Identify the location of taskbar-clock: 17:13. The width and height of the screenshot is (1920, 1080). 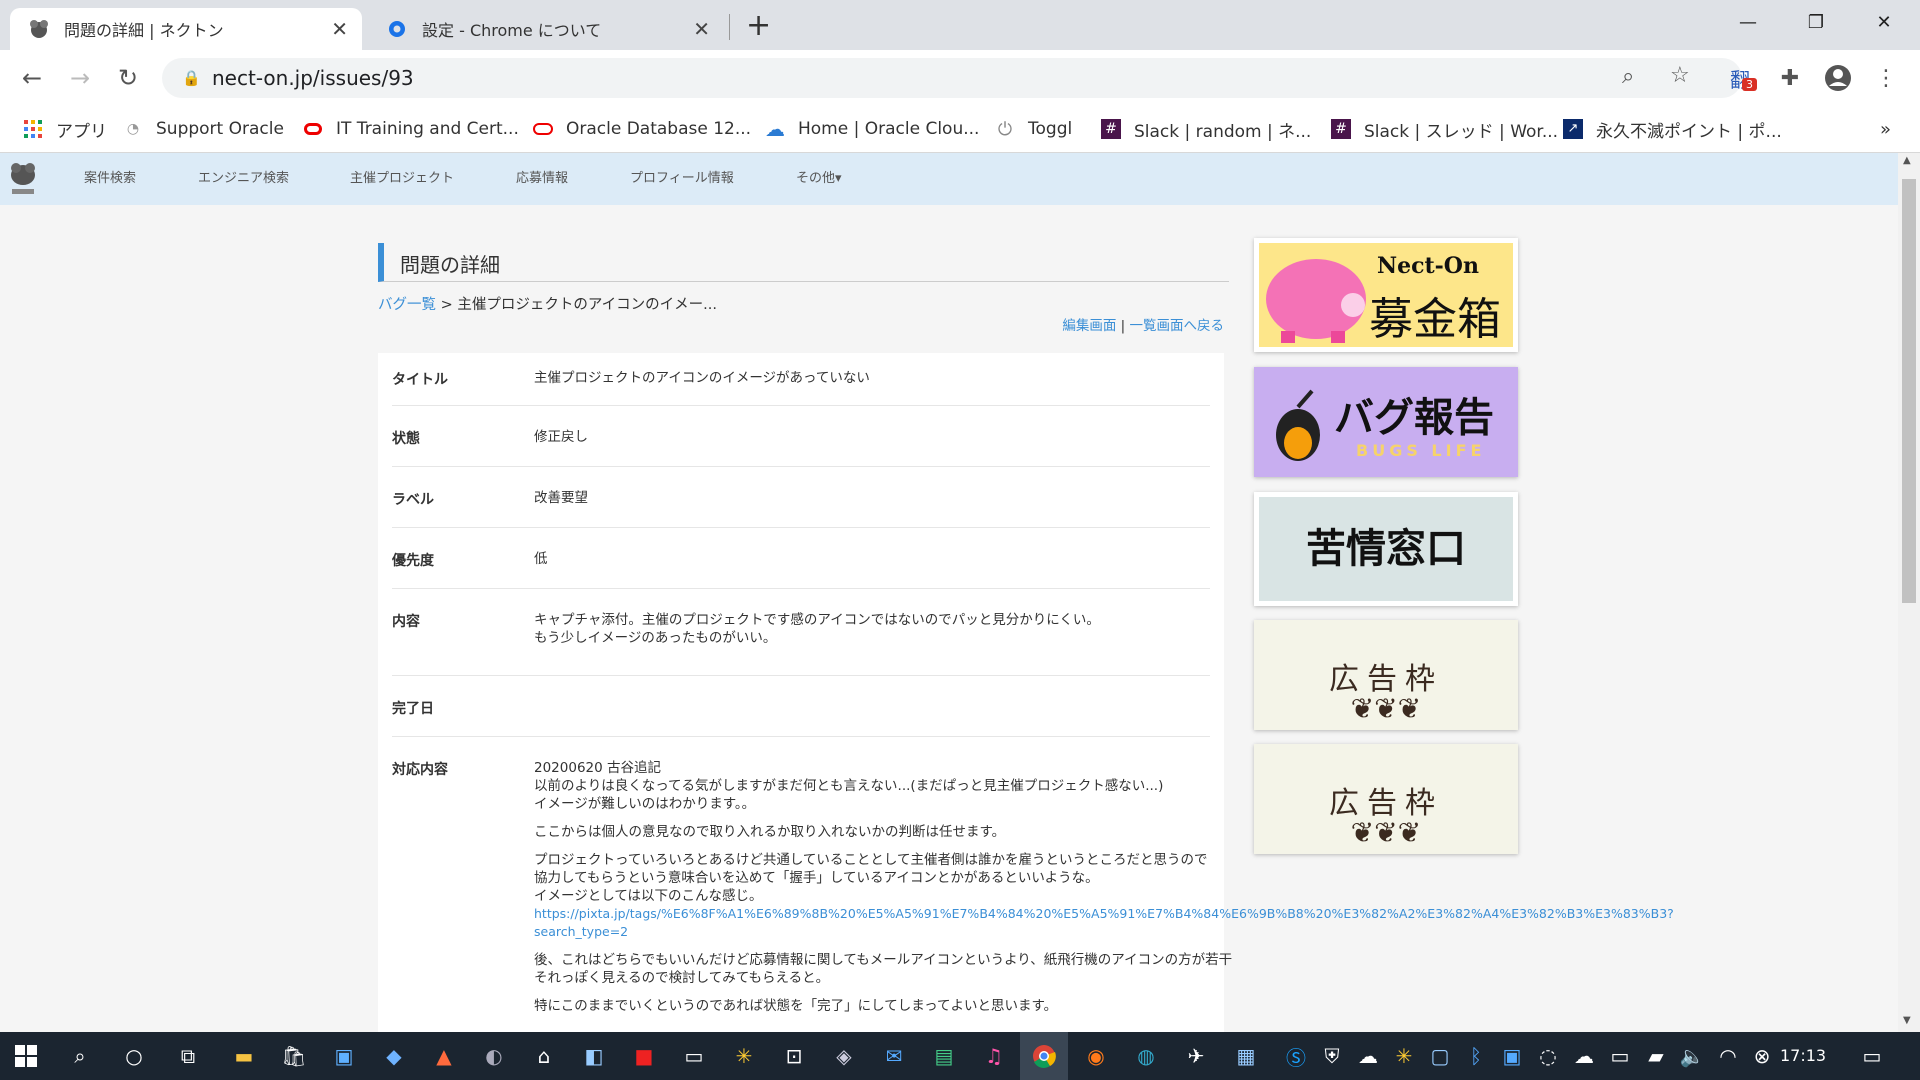
(1803, 1056).